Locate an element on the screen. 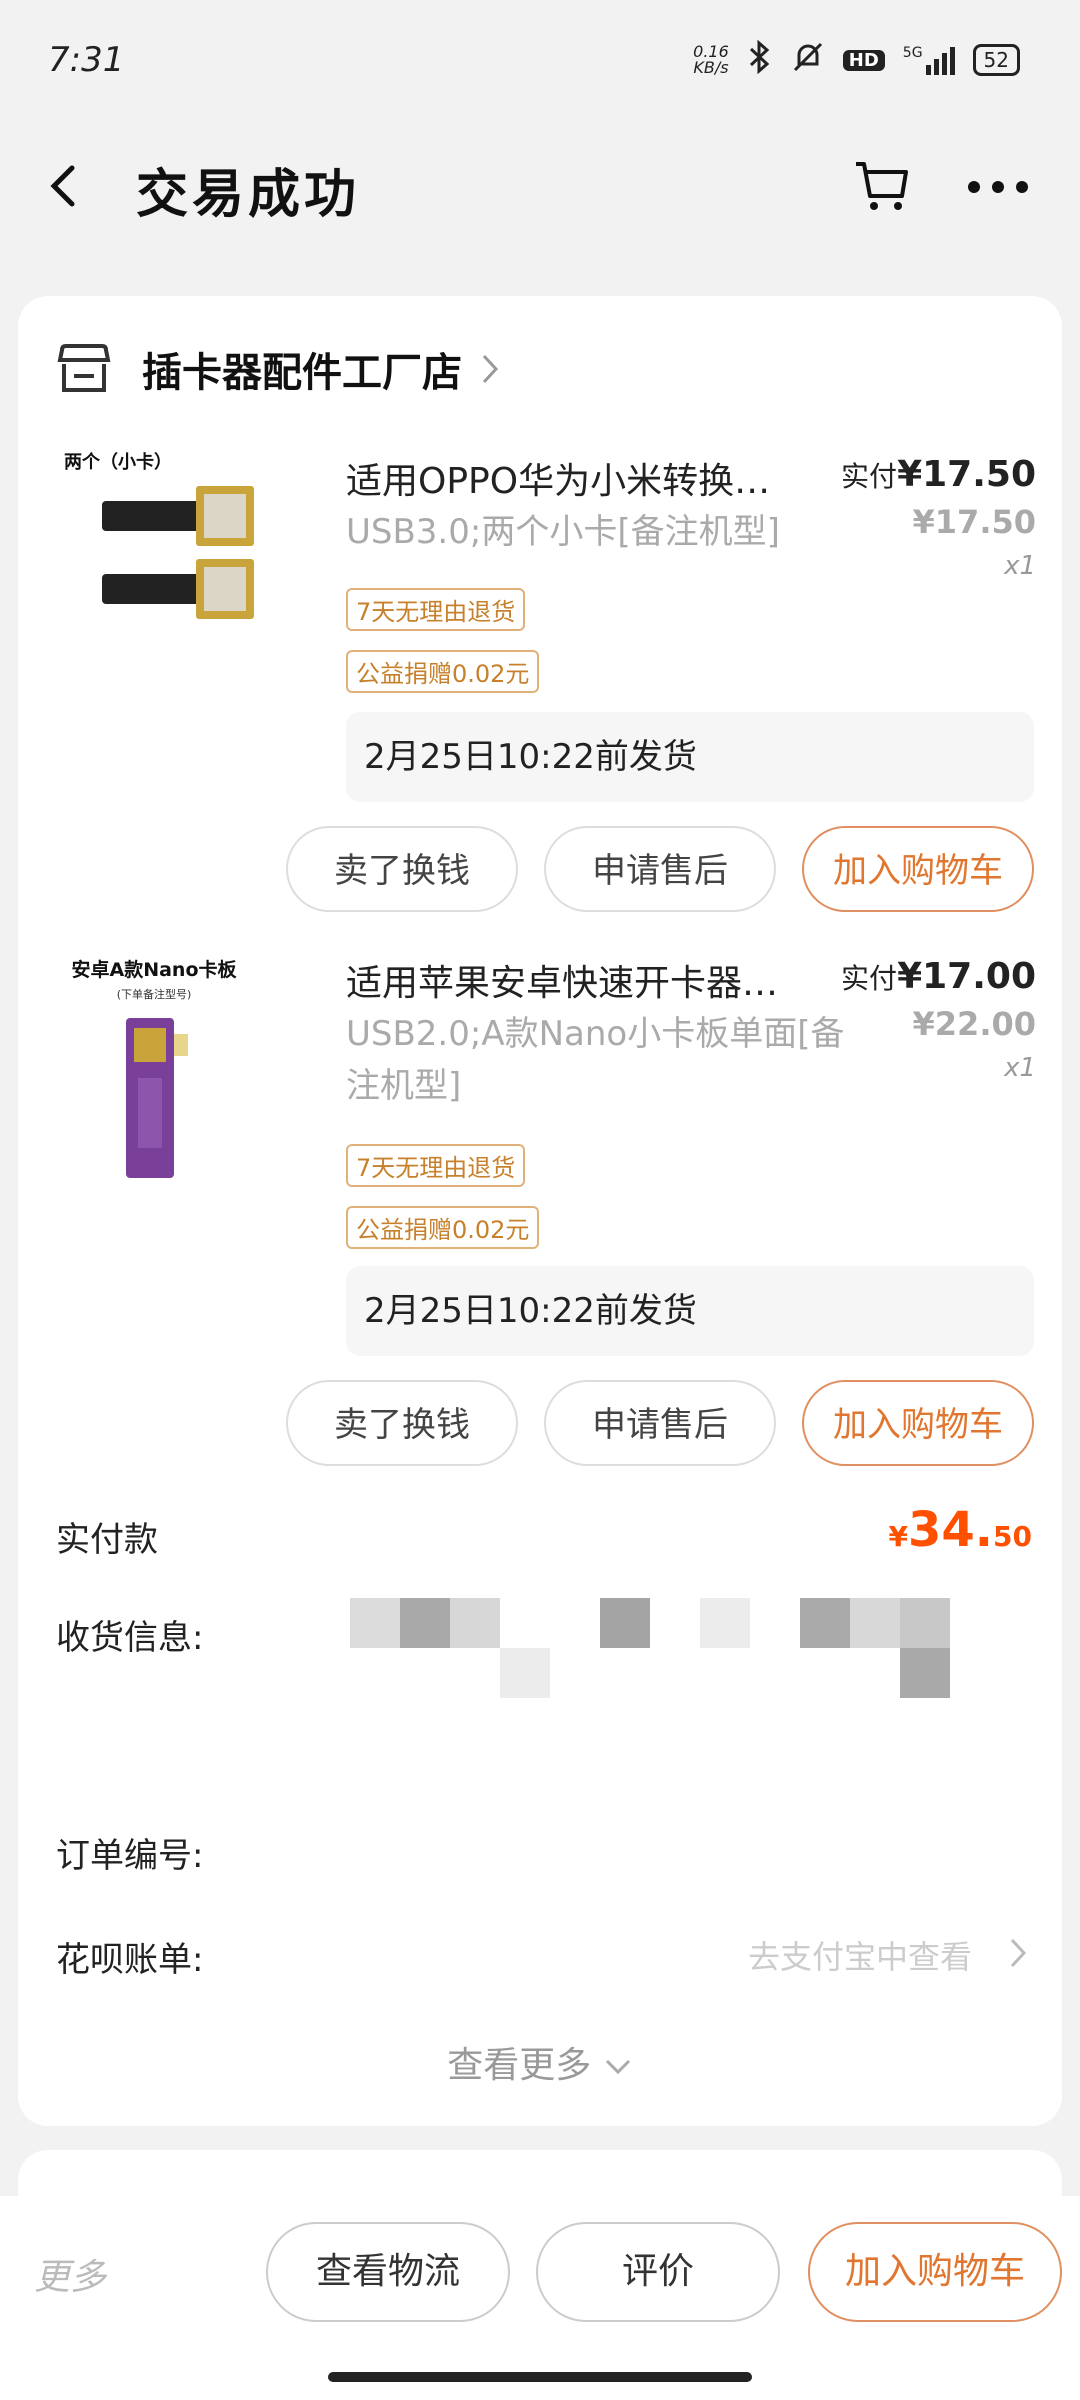 Image resolution: width=1080 pixels, height=2400 pixels. paid-price: 实付¥17.00 is located at coordinates (938, 976).